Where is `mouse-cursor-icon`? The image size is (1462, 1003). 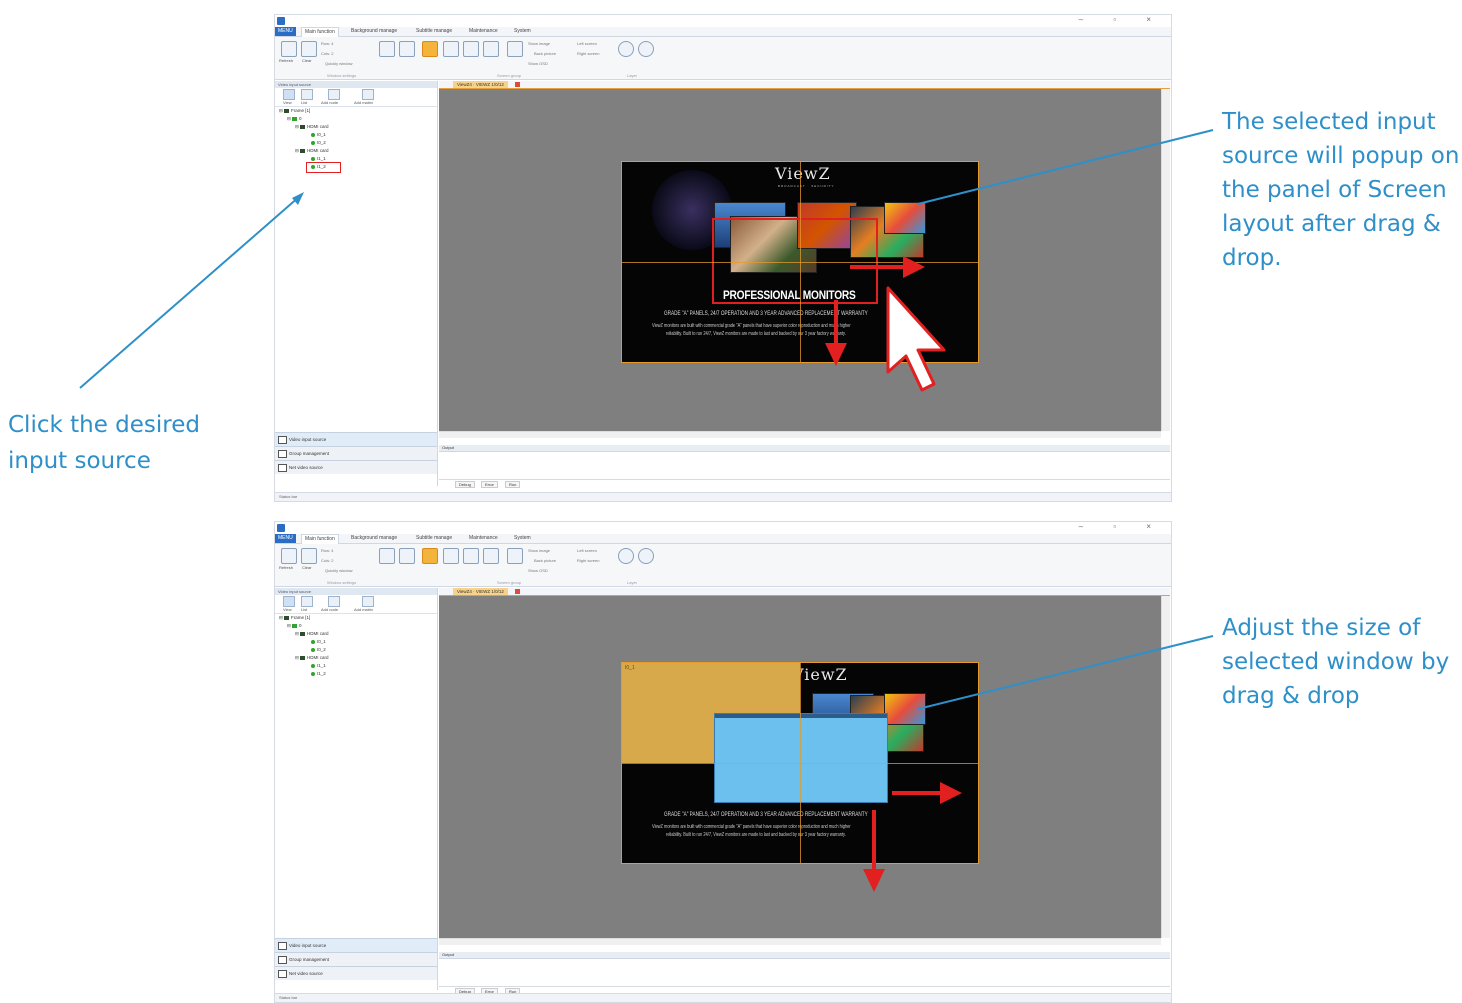
mouse-cursor-icon is located at coordinates (916, 339).